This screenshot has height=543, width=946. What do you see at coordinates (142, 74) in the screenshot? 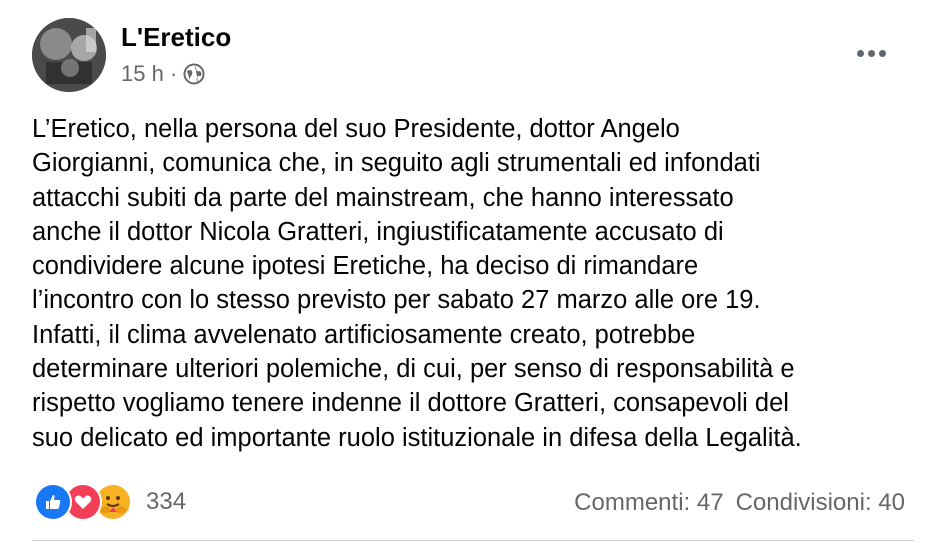
I see `post-time: 15 h` at bounding box center [142, 74].